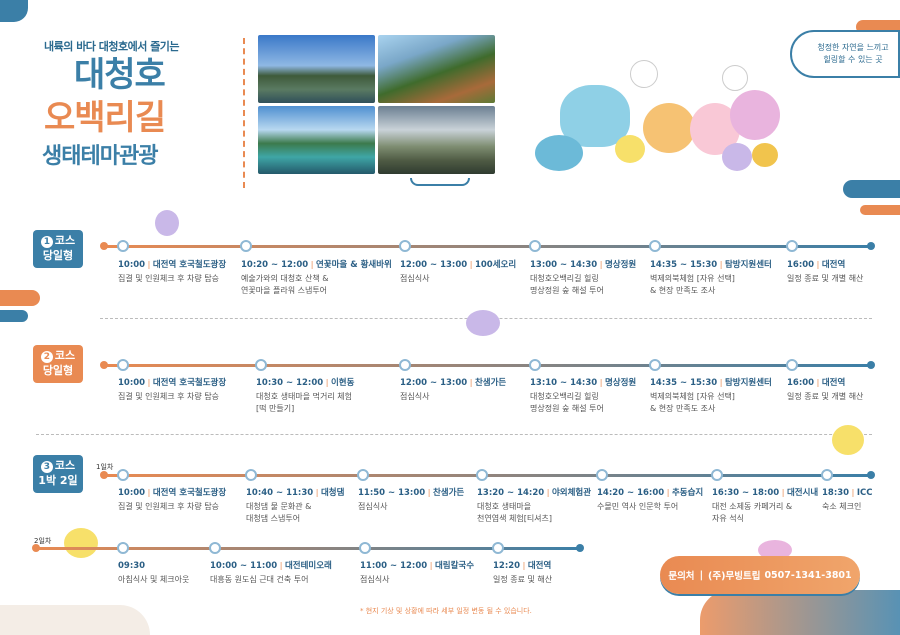  I want to click on contact-label: 문의처, so click(681, 576).